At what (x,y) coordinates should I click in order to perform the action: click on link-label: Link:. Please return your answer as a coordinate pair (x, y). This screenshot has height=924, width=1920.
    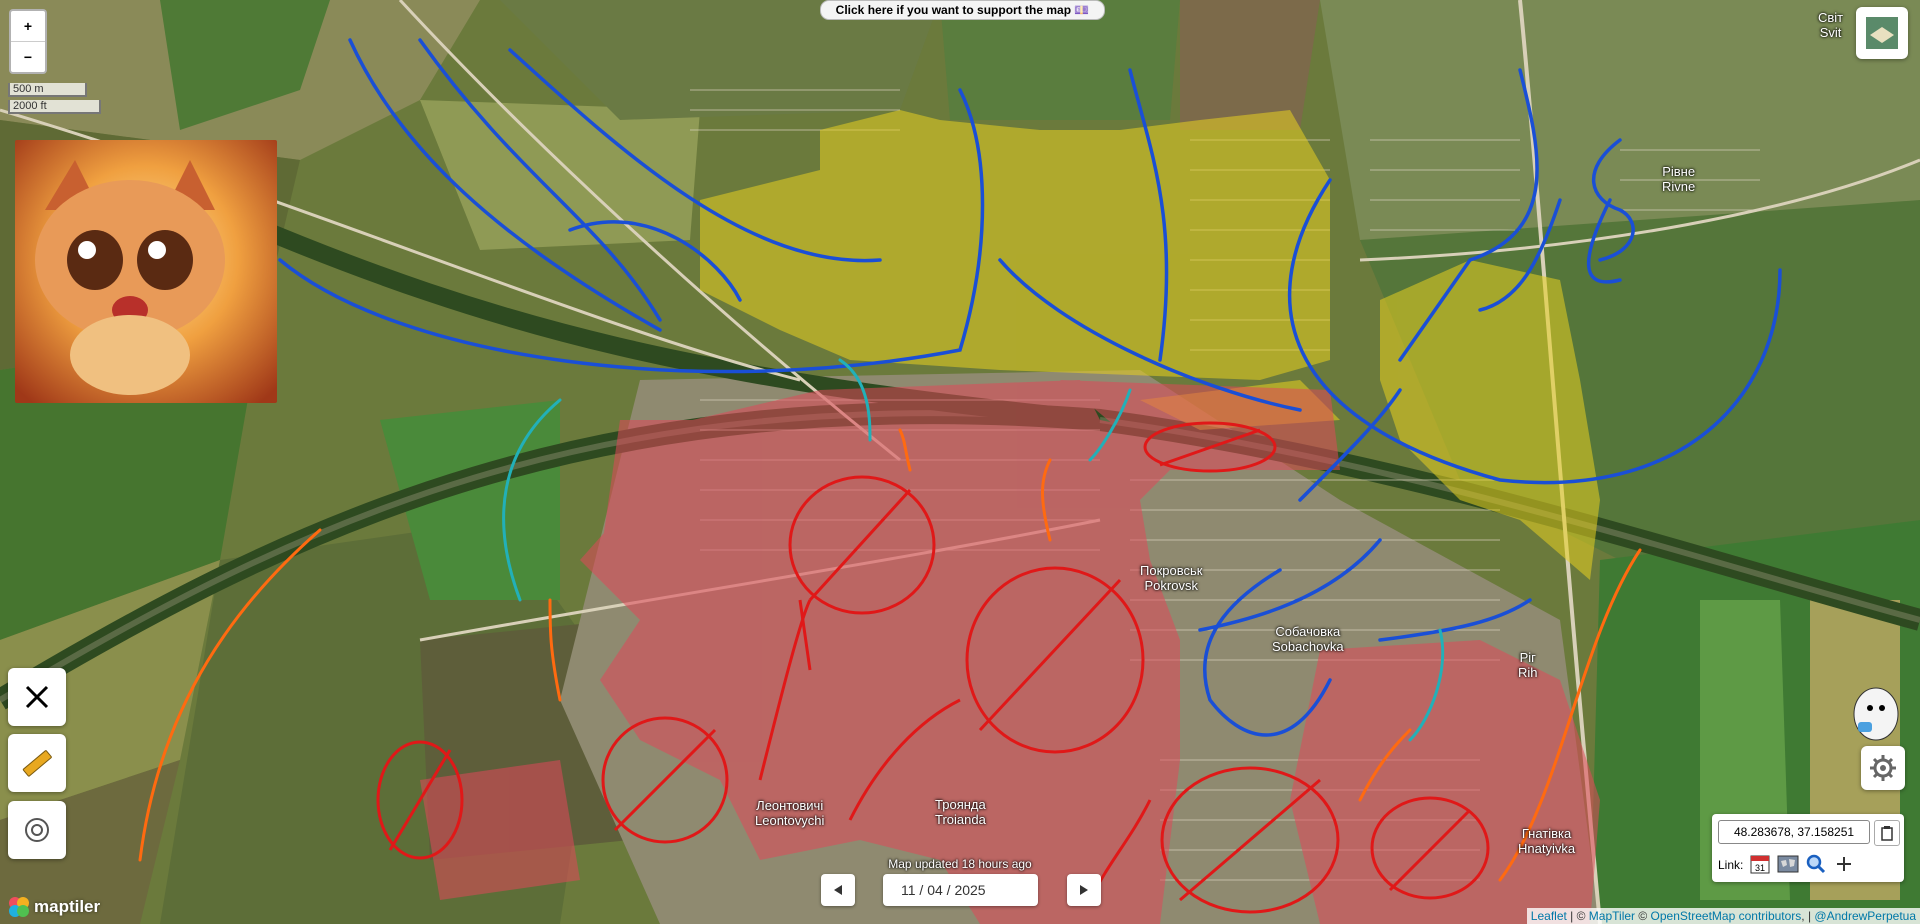
    Looking at the image, I should click on (1731, 865).